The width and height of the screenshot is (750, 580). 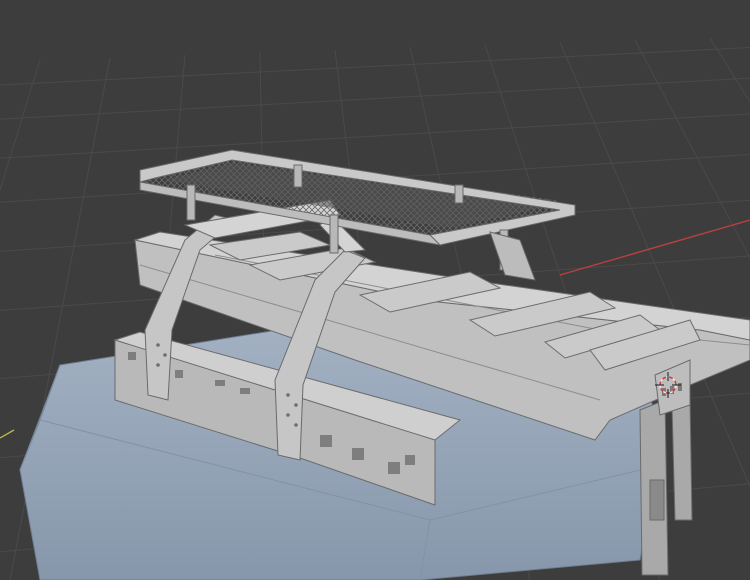 What do you see at coordinates (7, 434) in the screenshot?
I see `y-axis-line` at bounding box center [7, 434].